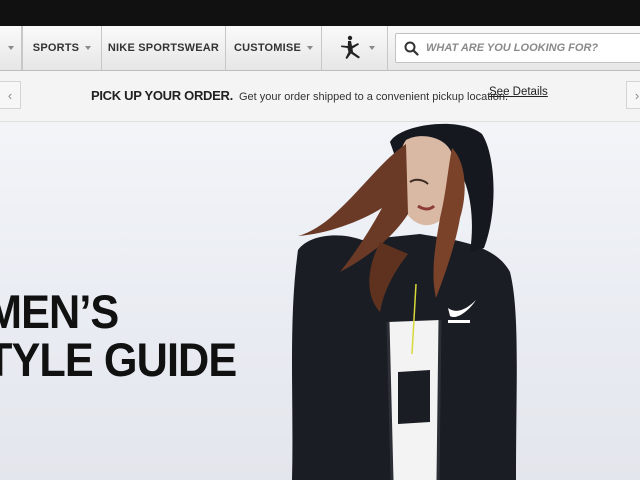 The height and width of the screenshot is (480, 640). I want to click on nav-item-label: CUSTOMISE, so click(267, 48).